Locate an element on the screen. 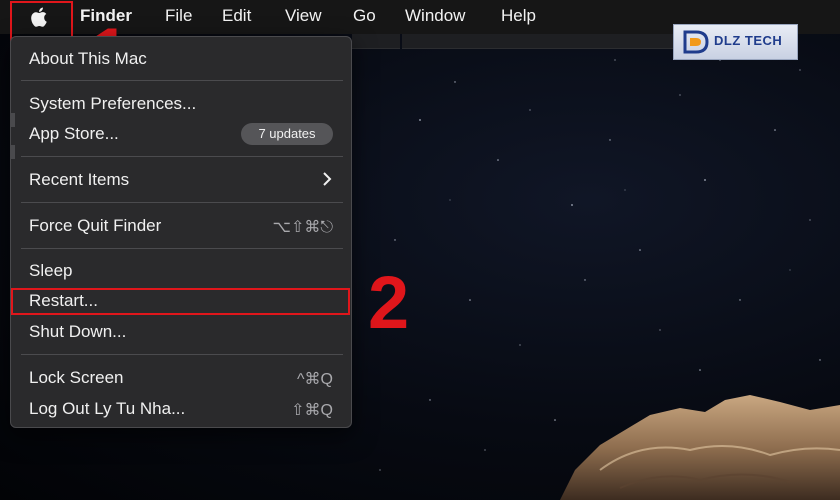 The width and height of the screenshot is (840, 500). logo-text: DLZ TECH is located at coordinates (748, 40).